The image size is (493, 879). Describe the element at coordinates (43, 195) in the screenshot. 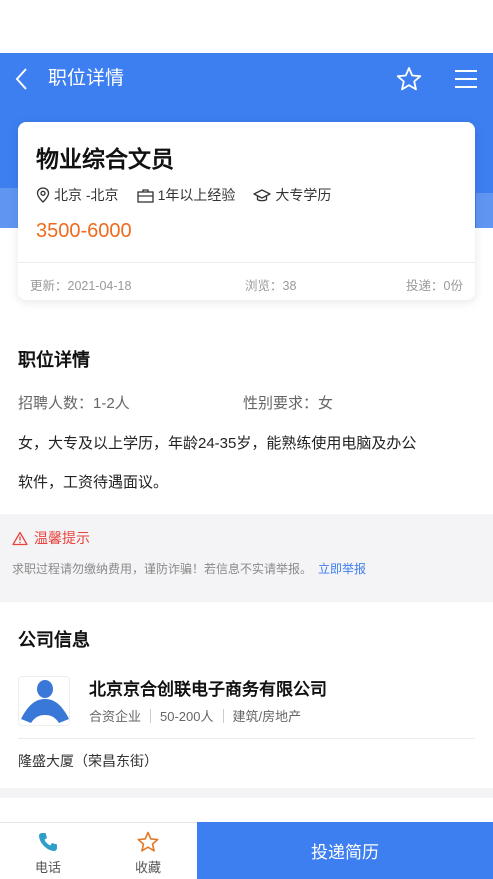

I see `location-icon` at that location.